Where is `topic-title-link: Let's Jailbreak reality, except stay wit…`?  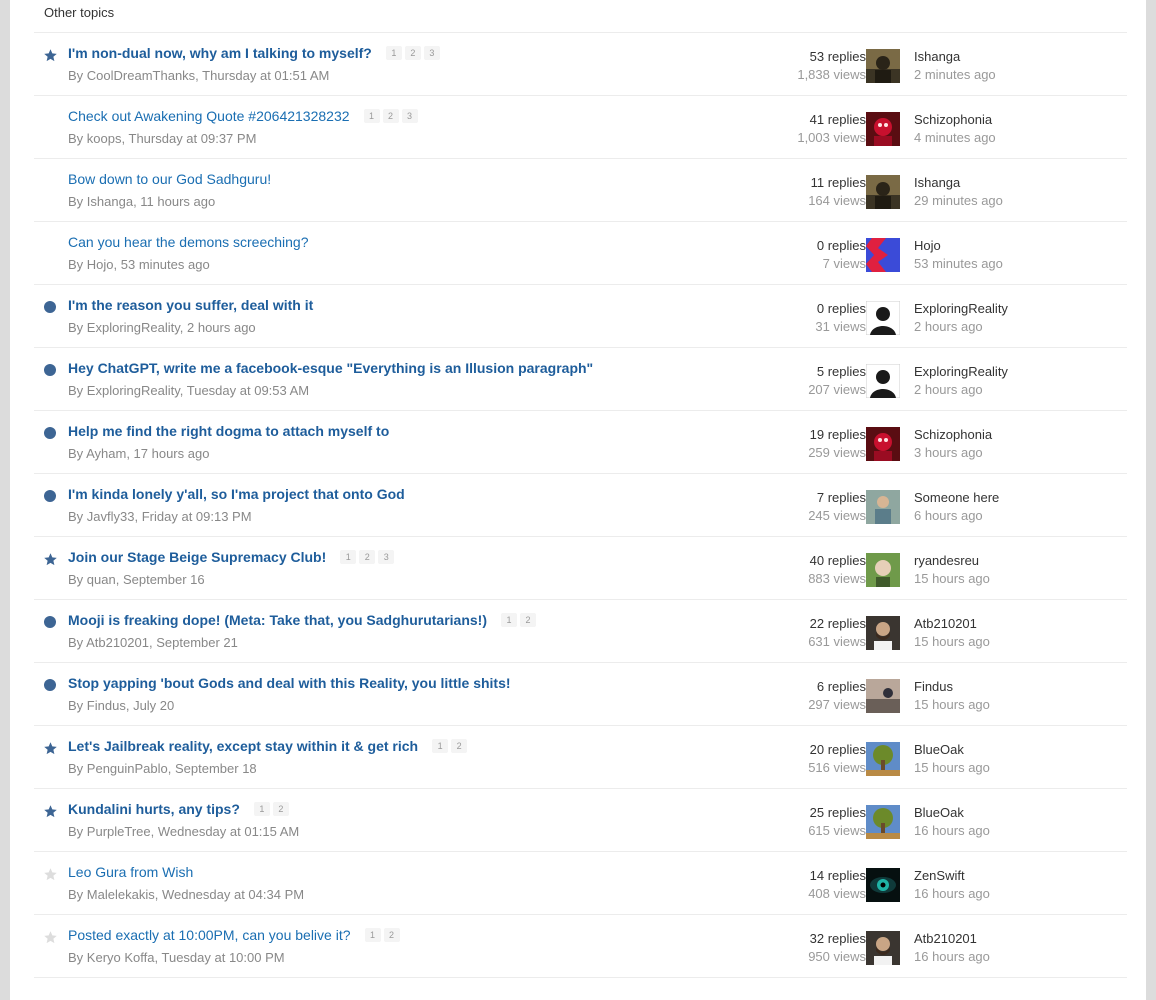 topic-title-link: Let's Jailbreak reality, except stay wit… is located at coordinates (243, 746).